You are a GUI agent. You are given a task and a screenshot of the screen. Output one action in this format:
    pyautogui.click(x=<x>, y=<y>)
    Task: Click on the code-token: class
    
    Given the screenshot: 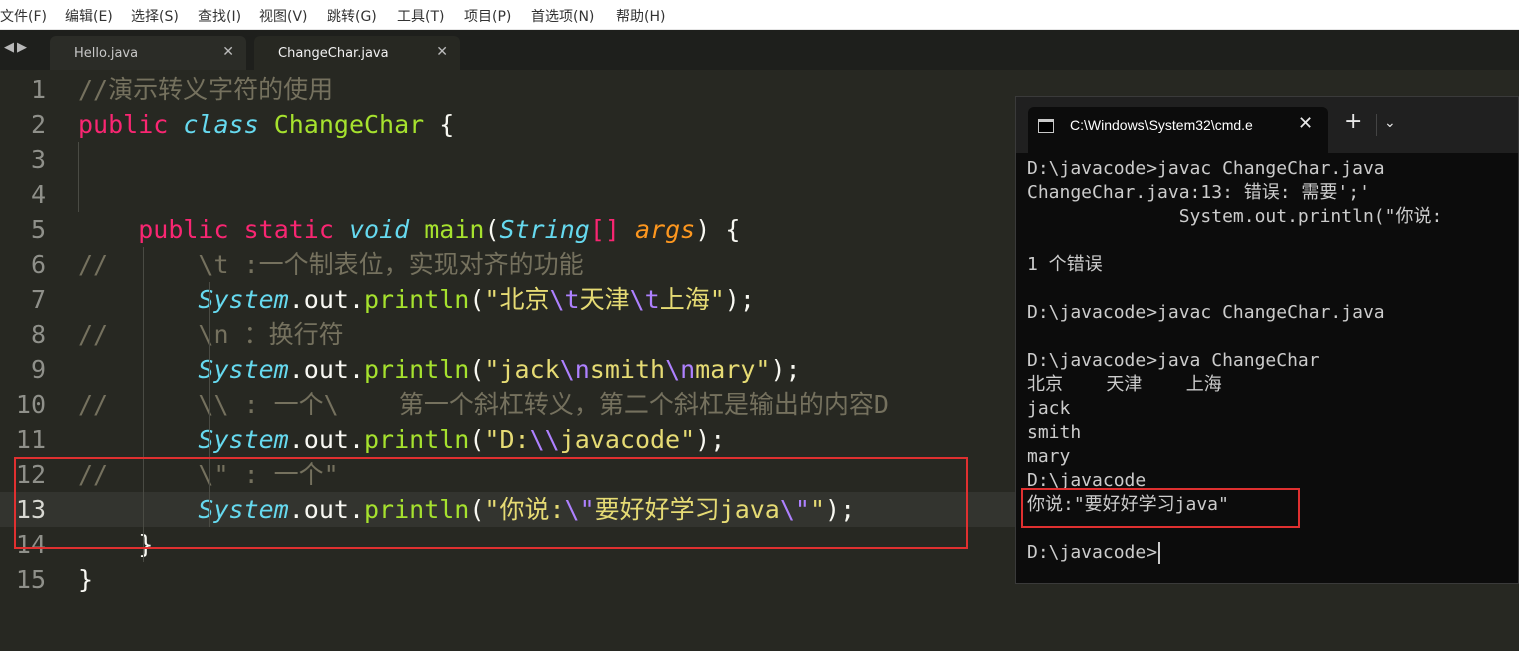 What is the action you would take?
    pyautogui.click(x=221, y=124)
    